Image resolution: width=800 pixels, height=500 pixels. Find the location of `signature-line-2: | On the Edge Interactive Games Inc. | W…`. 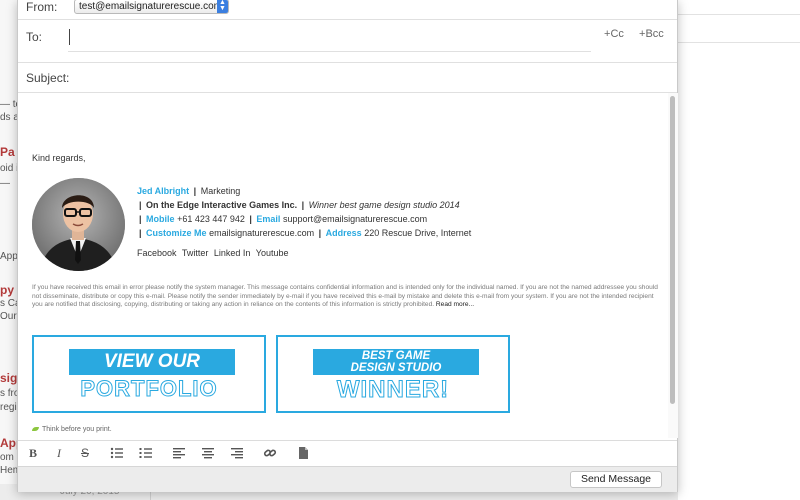

signature-line-2: | On the Edge Interactive Games Inc. | W… is located at coordinates (299, 205).